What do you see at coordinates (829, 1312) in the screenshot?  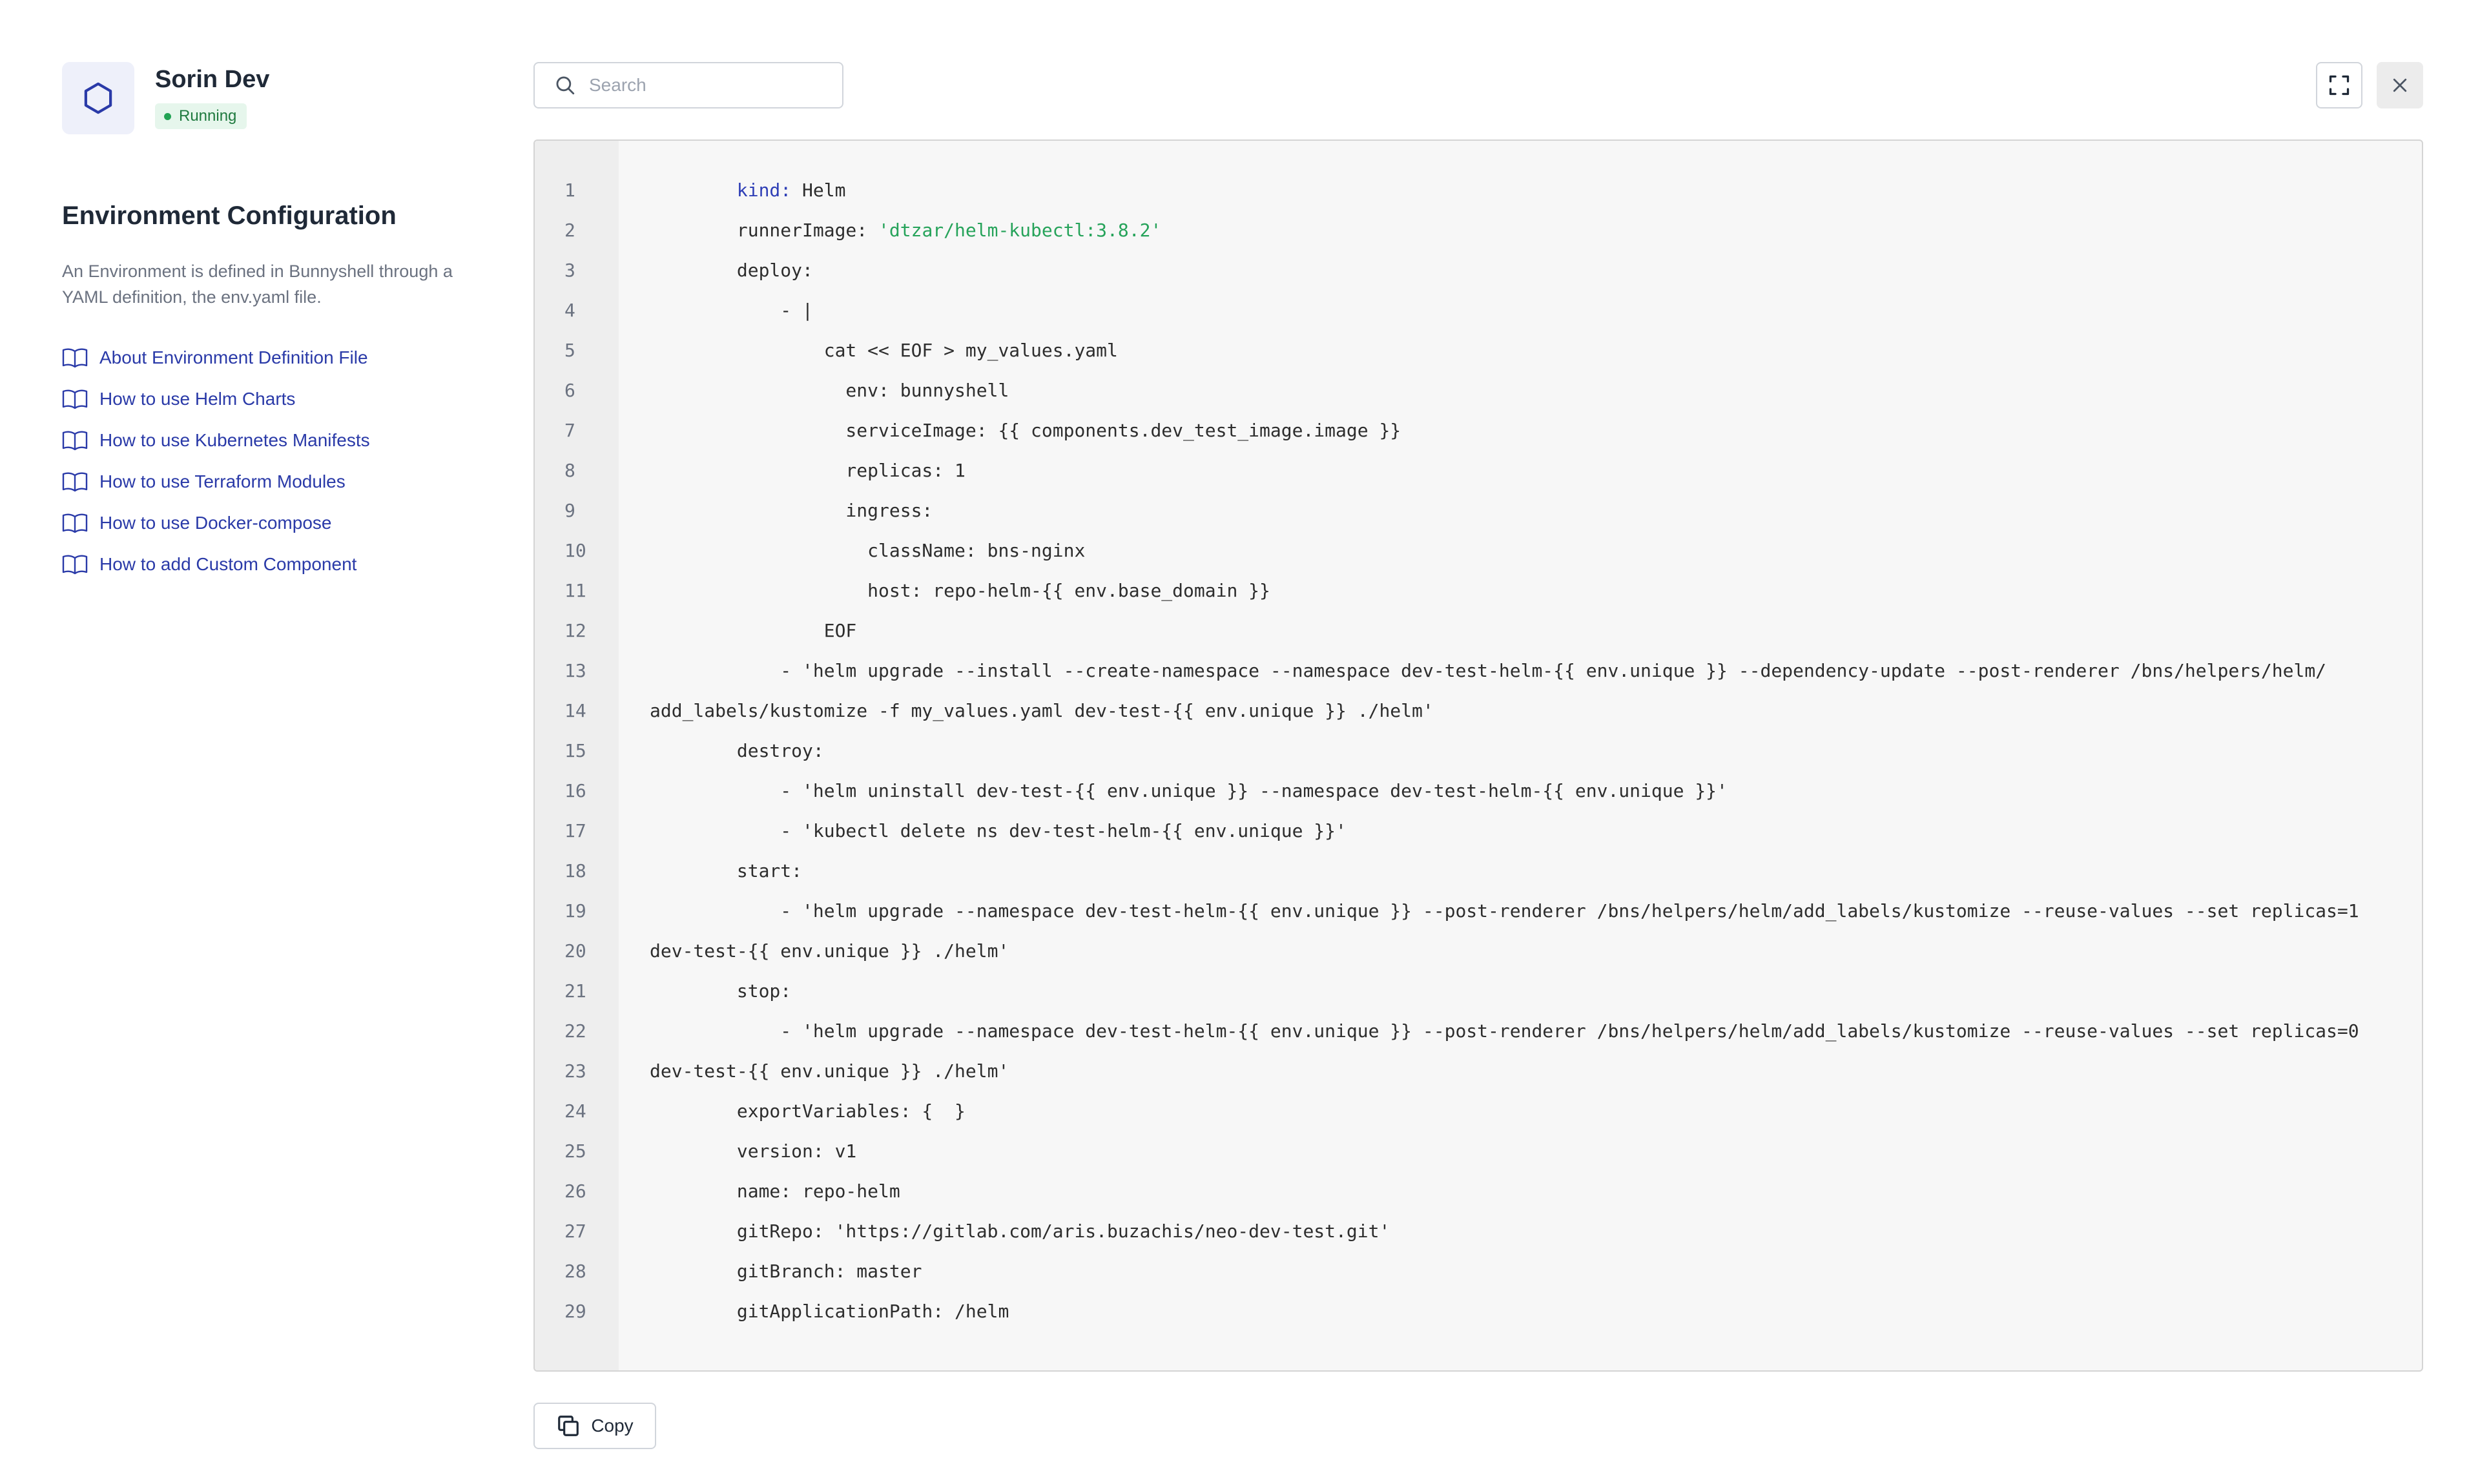 I see `line-content: gitApplicationPath: /helm` at bounding box center [829, 1312].